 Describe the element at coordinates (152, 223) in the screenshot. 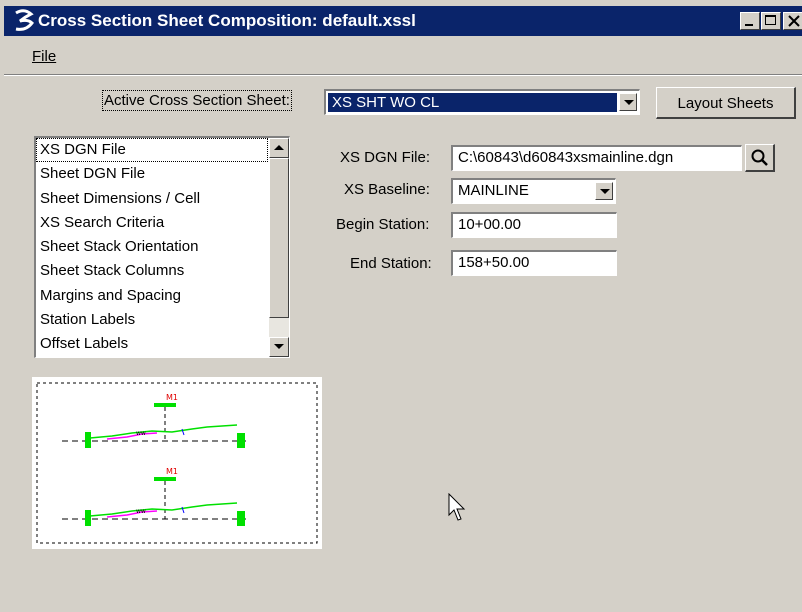

I see `list-item: XS Search Criteria` at that location.